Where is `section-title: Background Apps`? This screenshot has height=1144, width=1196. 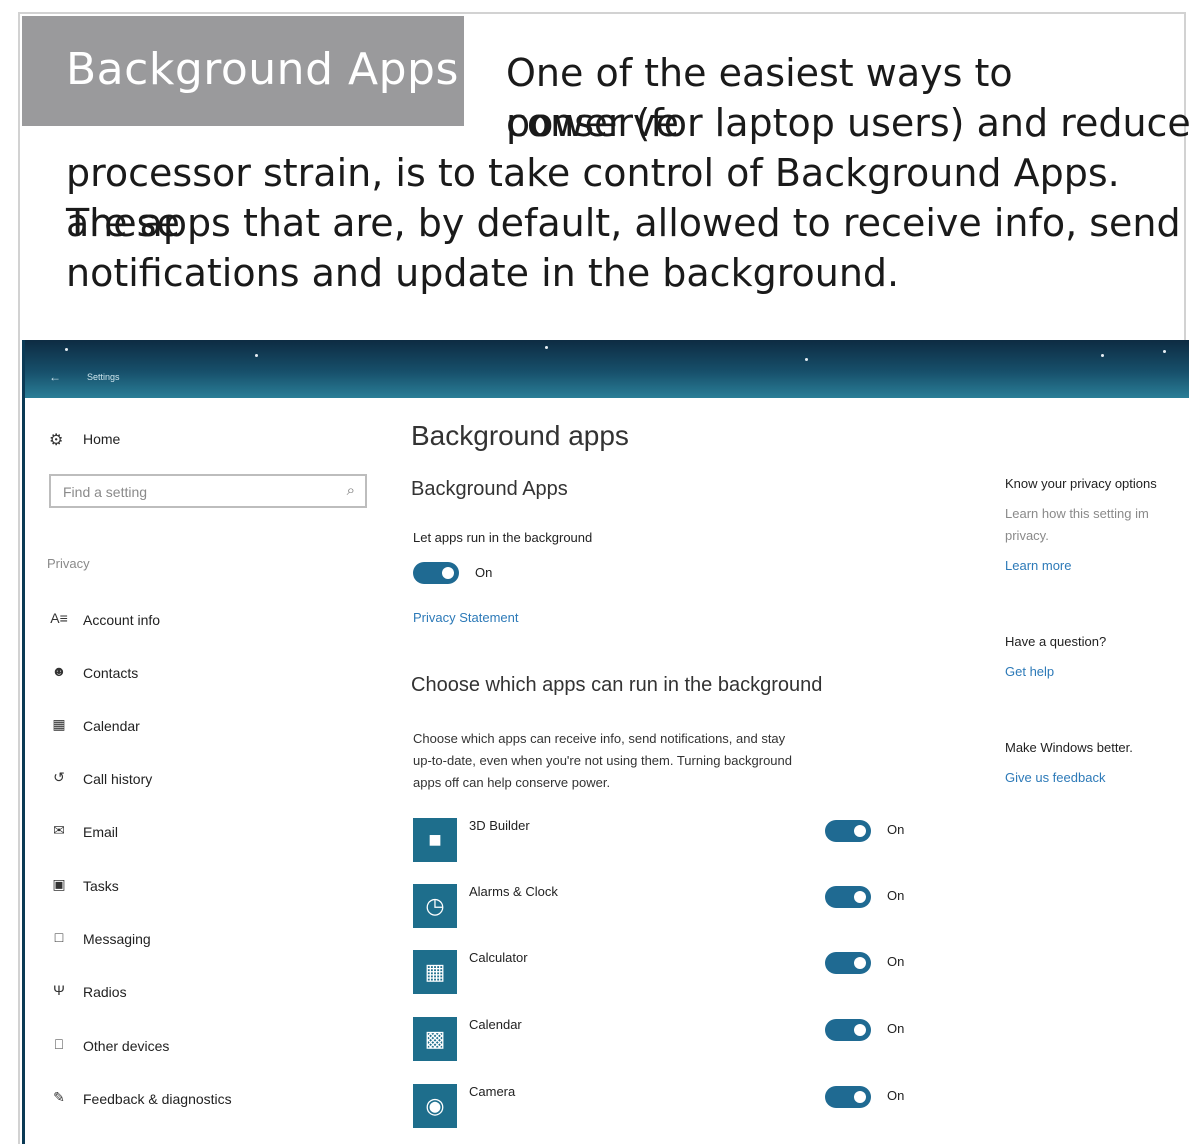
section-title: Background Apps is located at coordinates (489, 489).